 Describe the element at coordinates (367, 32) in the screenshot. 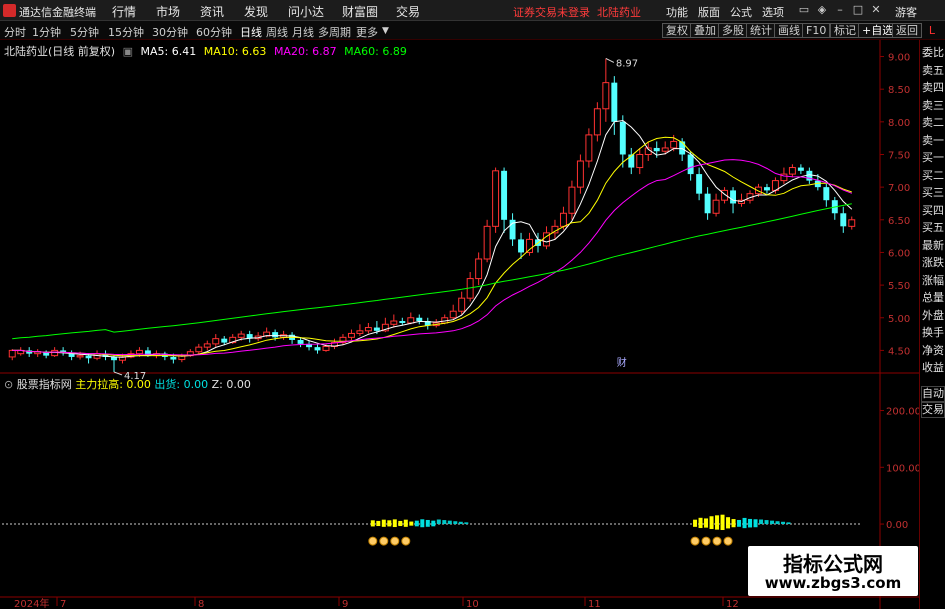

I see `period-more: 更多` at that location.